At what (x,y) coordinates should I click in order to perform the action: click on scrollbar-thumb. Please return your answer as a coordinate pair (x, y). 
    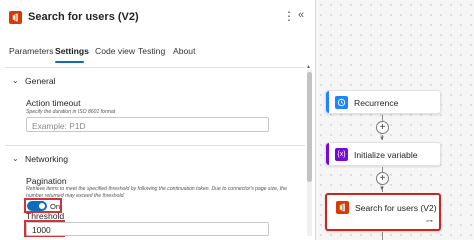
    Looking at the image, I should click on (309, 127).